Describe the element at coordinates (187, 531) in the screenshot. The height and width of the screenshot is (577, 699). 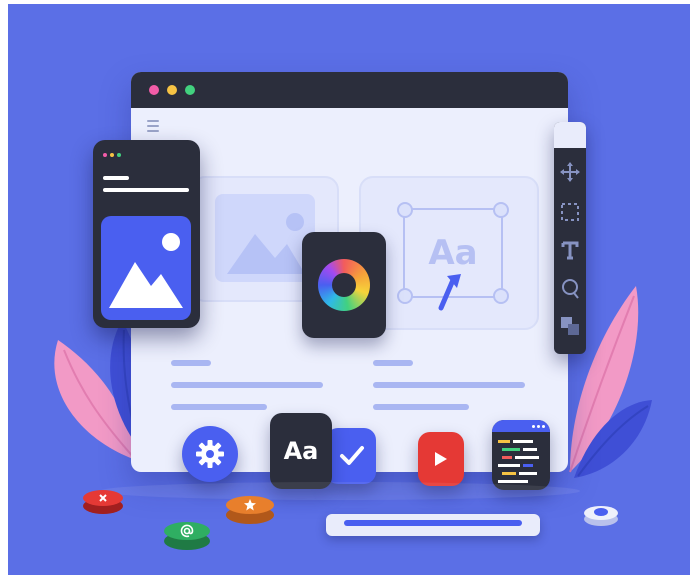
I see `at-sign-icon` at that location.